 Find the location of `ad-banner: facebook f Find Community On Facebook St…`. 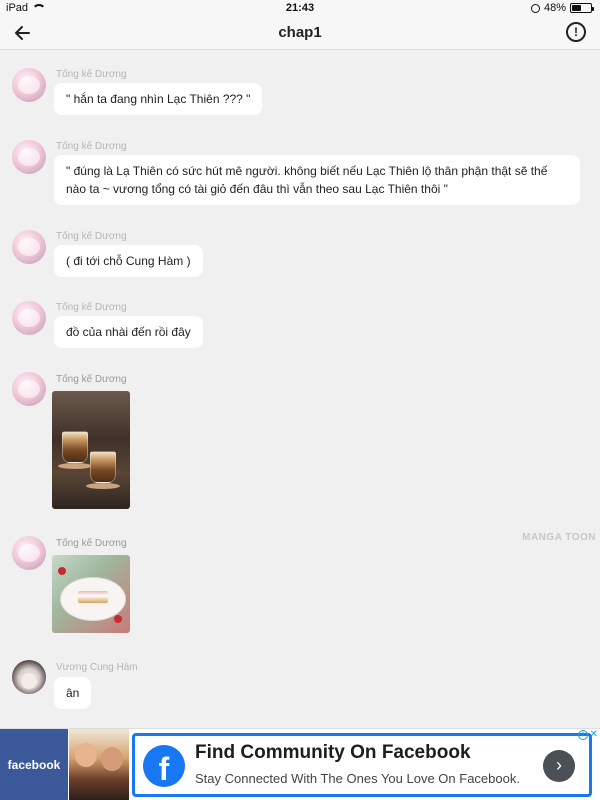

ad-banner: facebook f Find Community On Facebook St… is located at coordinates (300, 764).